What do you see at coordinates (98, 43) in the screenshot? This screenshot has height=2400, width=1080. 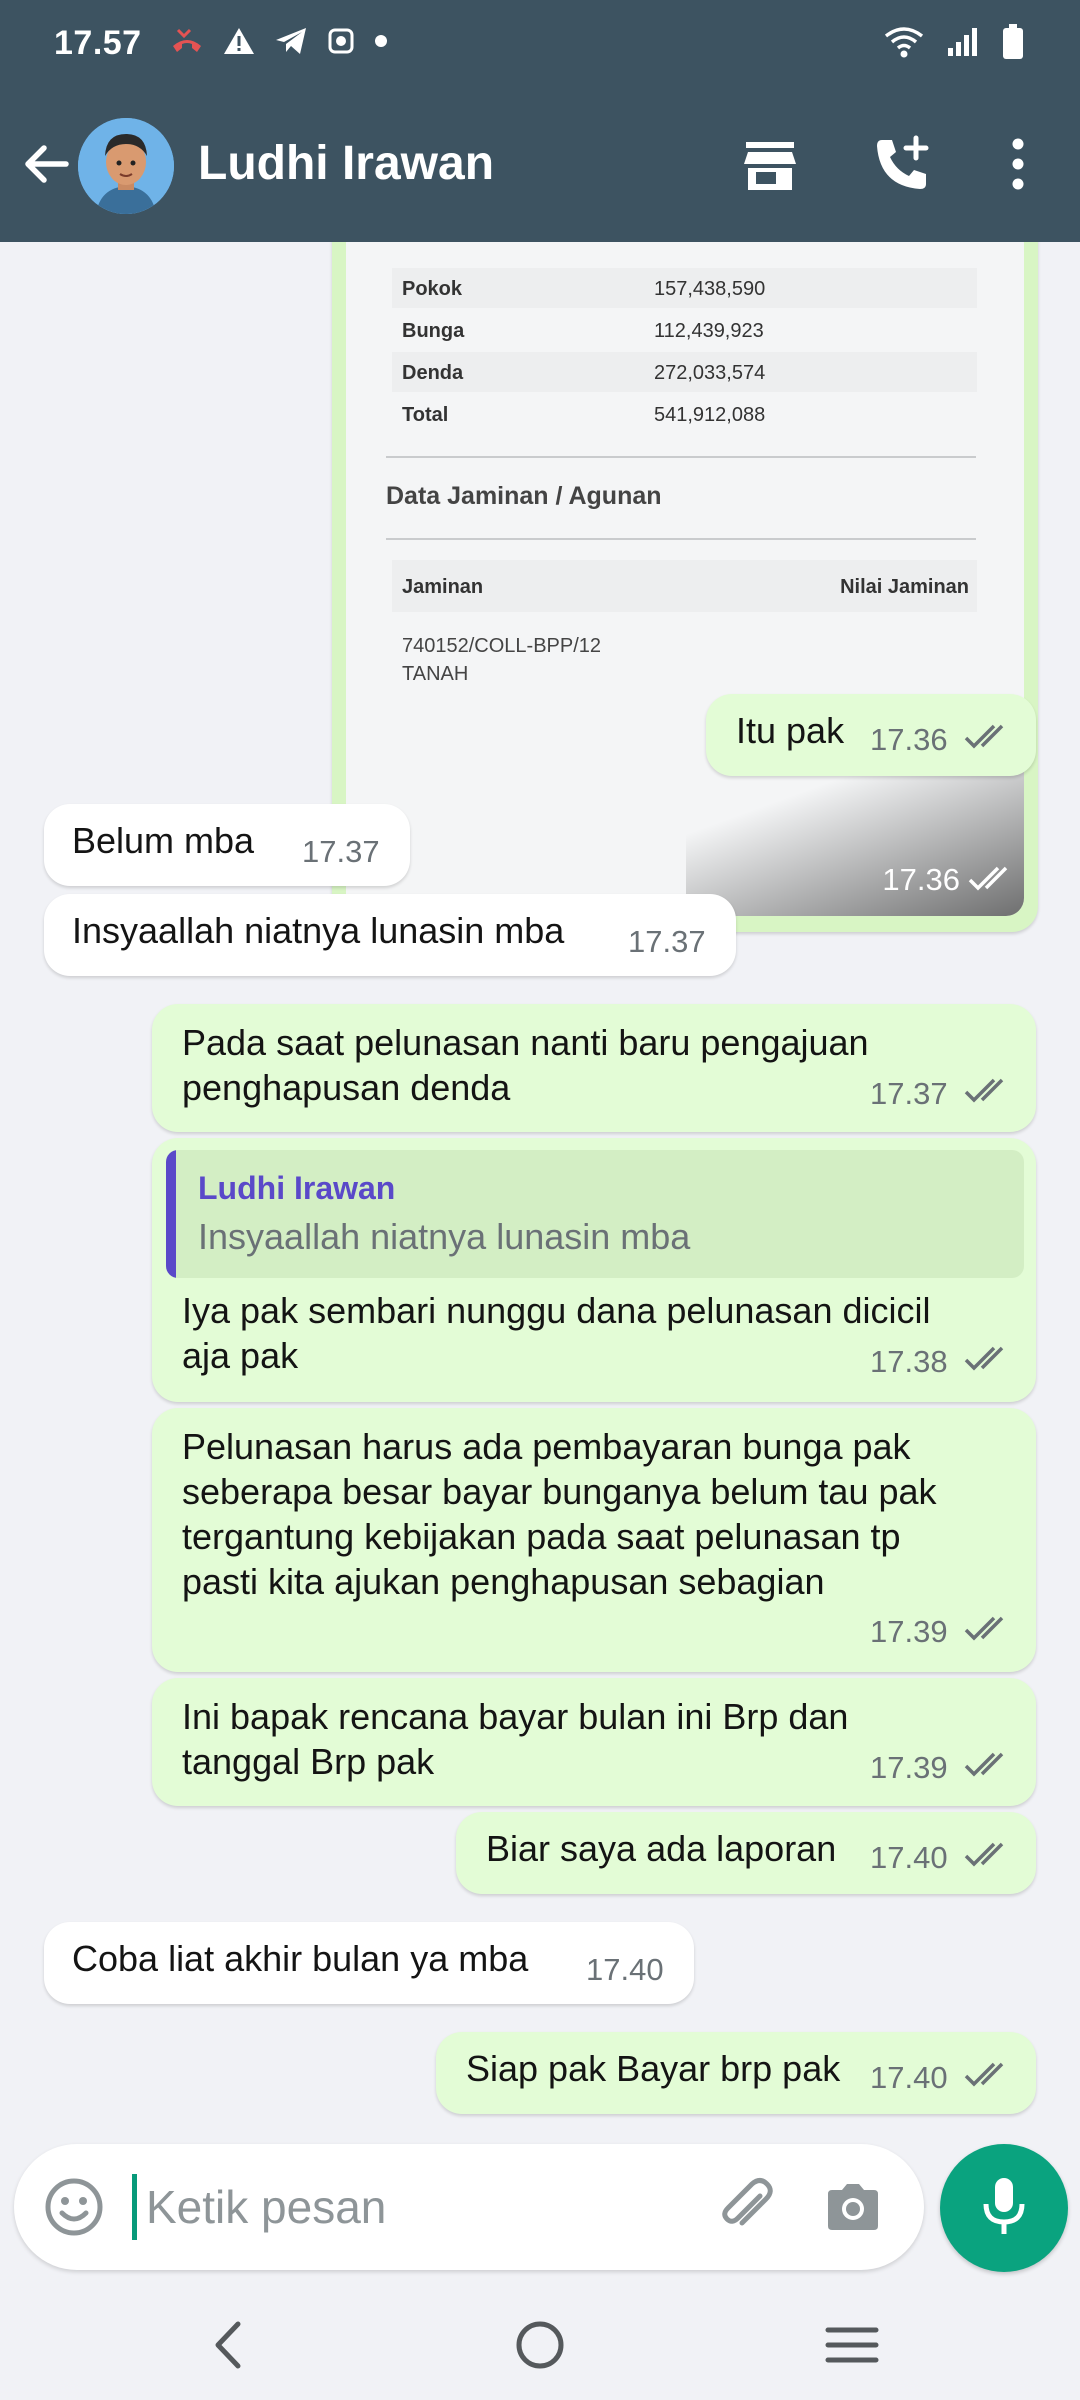 I see `status-time: 17.57` at bounding box center [98, 43].